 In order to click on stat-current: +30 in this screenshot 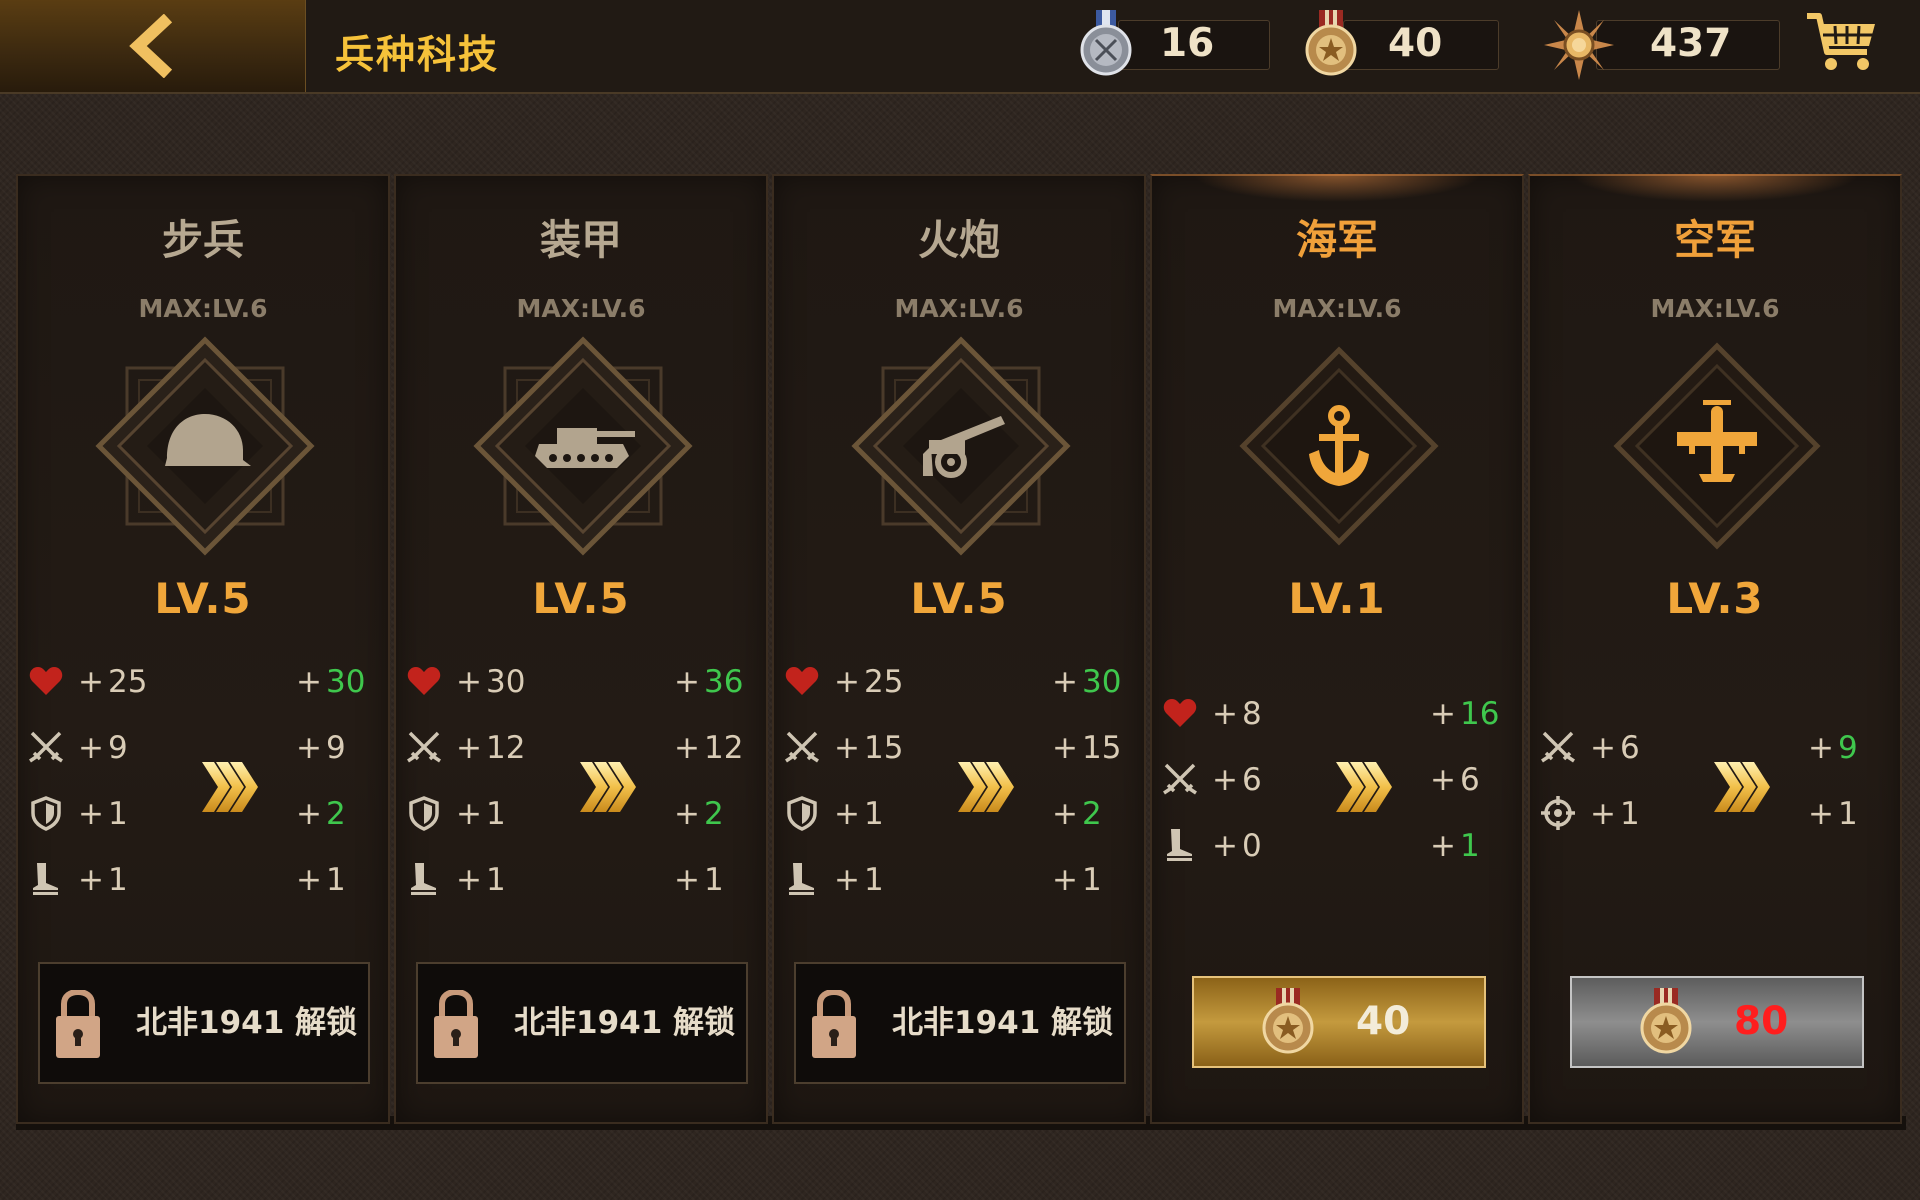, I will do `click(491, 682)`.